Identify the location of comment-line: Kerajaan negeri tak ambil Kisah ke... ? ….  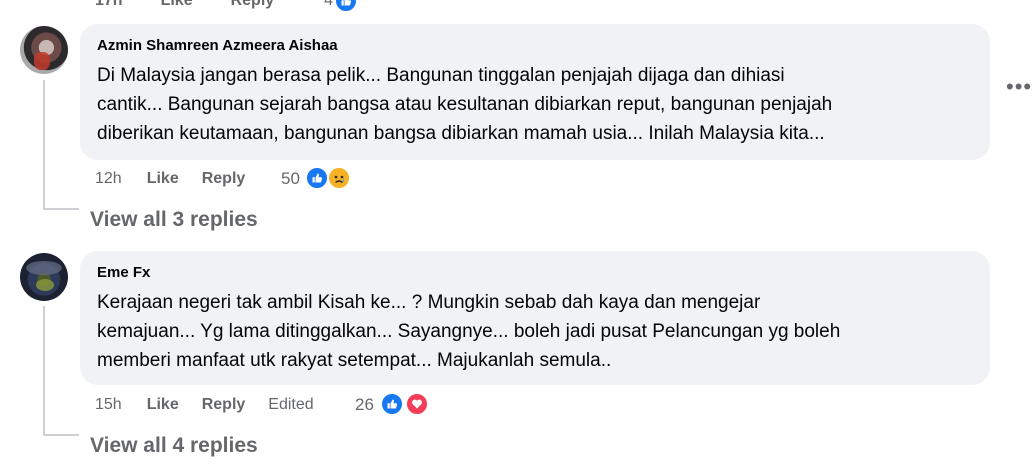
(429, 302).